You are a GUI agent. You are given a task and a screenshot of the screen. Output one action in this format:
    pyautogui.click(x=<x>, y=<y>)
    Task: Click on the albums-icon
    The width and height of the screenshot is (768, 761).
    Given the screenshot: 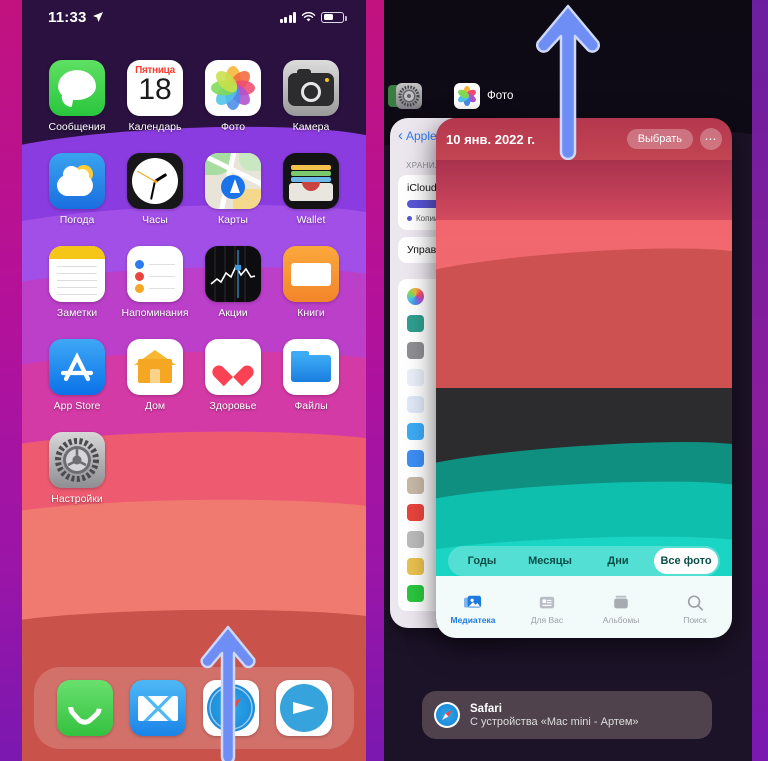 What is the action you would take?
    pyautogui.click(x=621, y=601)
    